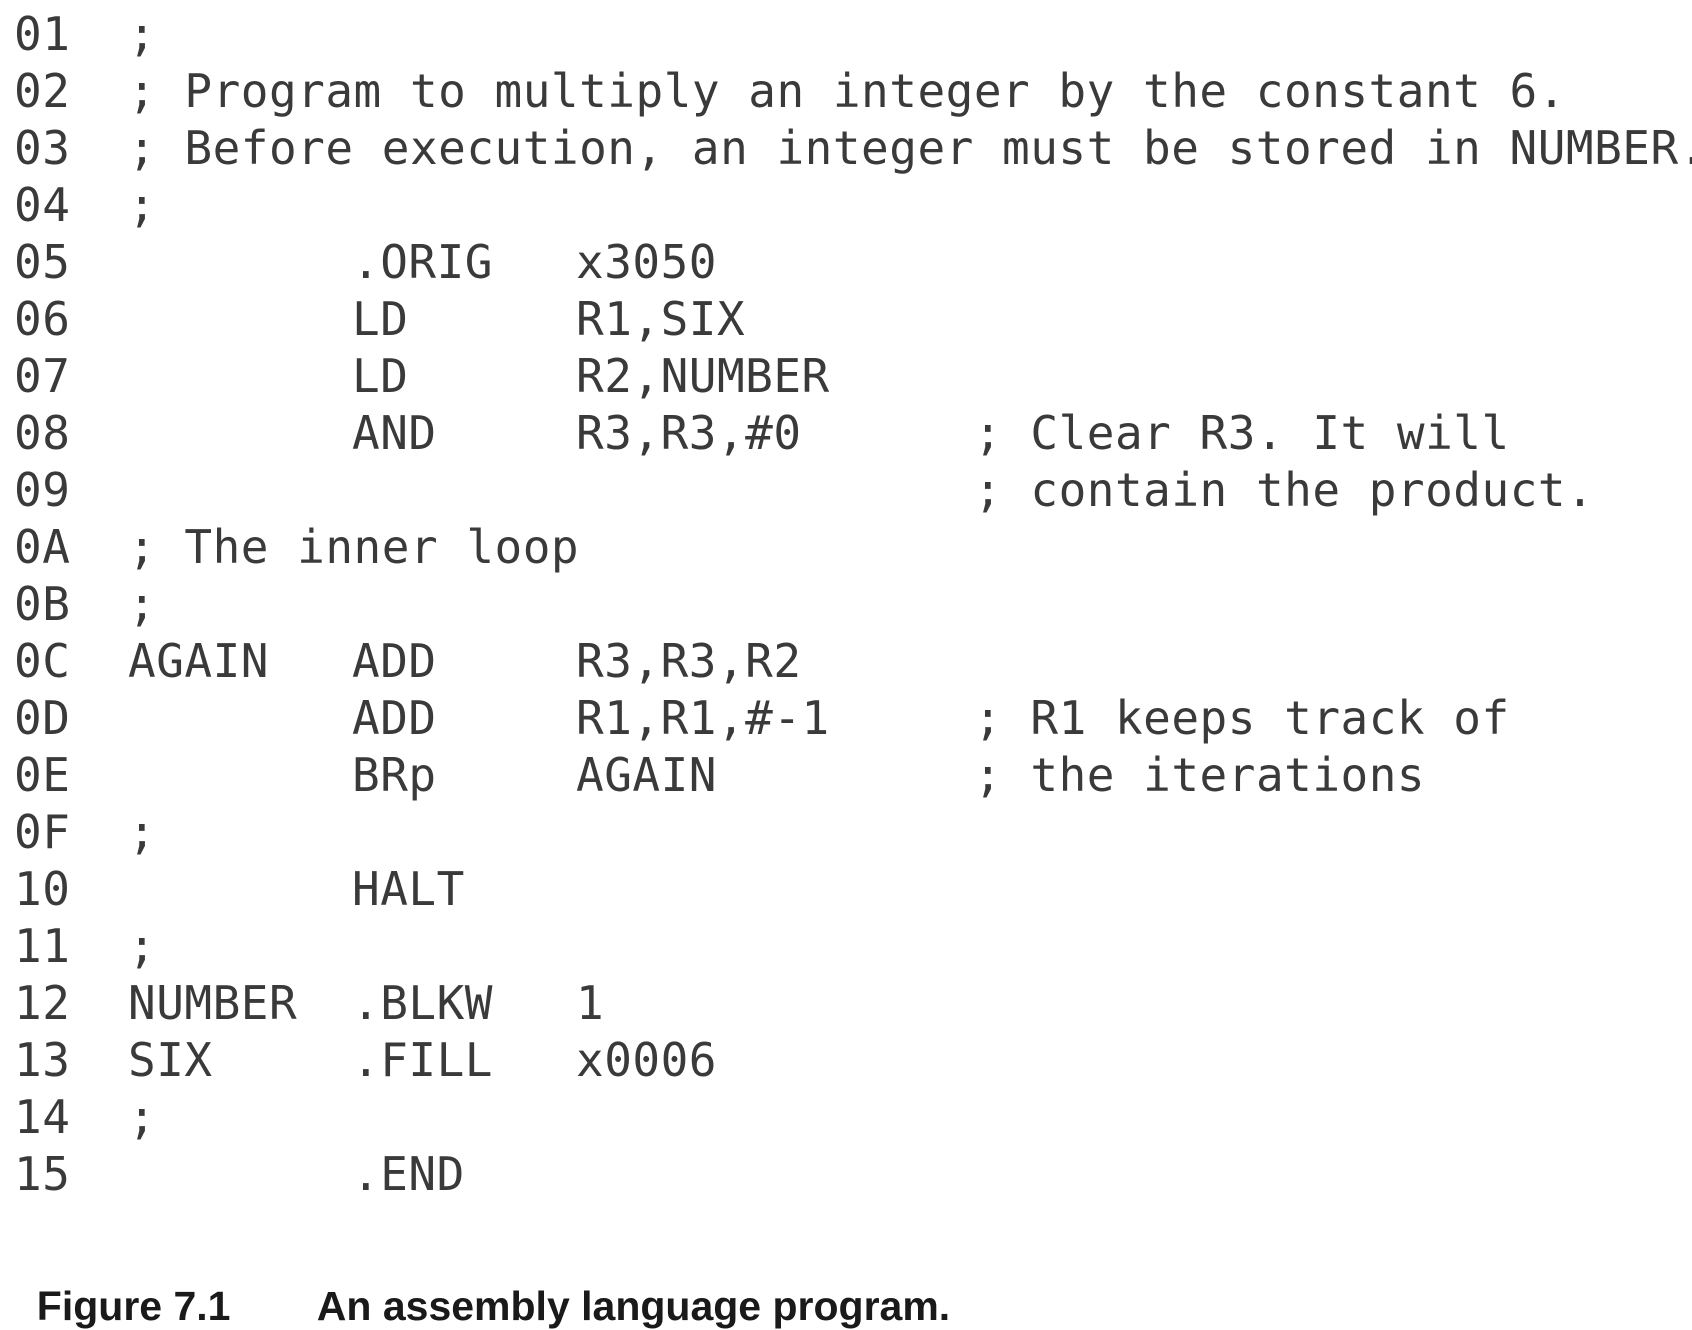 This screenshot has width=1692, height=1330. Describe the element at coordinates (394, 775) in the screenshot. I see `opcode: BRp` at that location.